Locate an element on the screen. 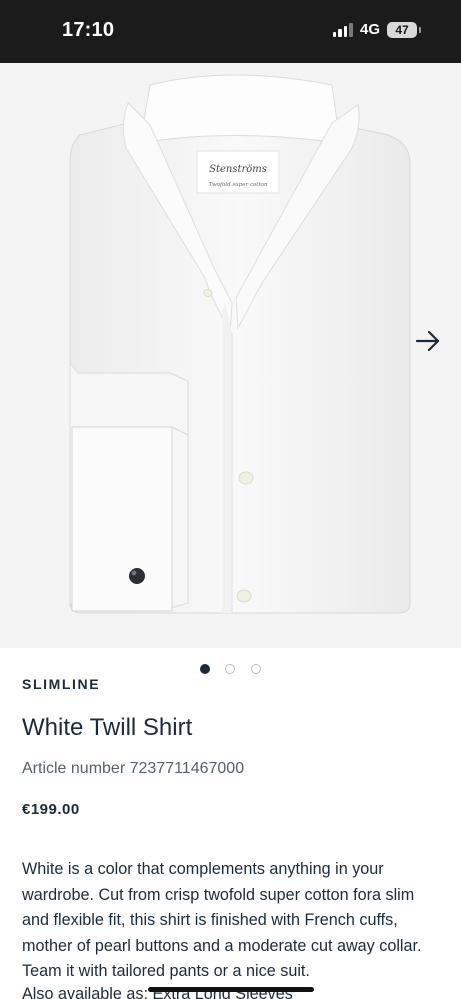  home-indicator is located at coordinates (231, 989).